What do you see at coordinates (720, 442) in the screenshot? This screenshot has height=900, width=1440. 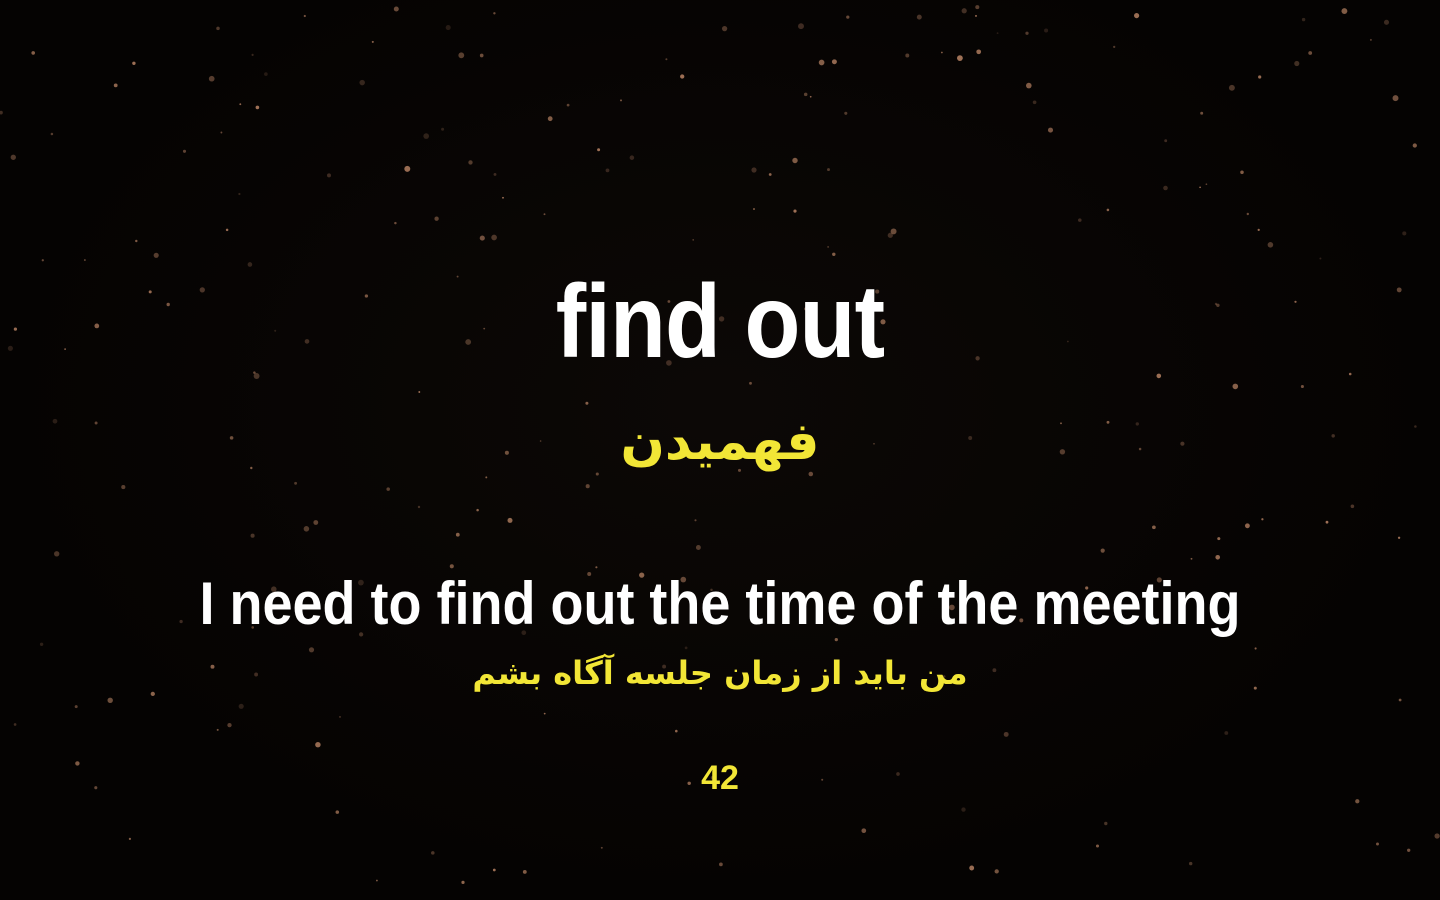 I see `phrase-translation: فهمیدن` at bounding box center [720, 442].